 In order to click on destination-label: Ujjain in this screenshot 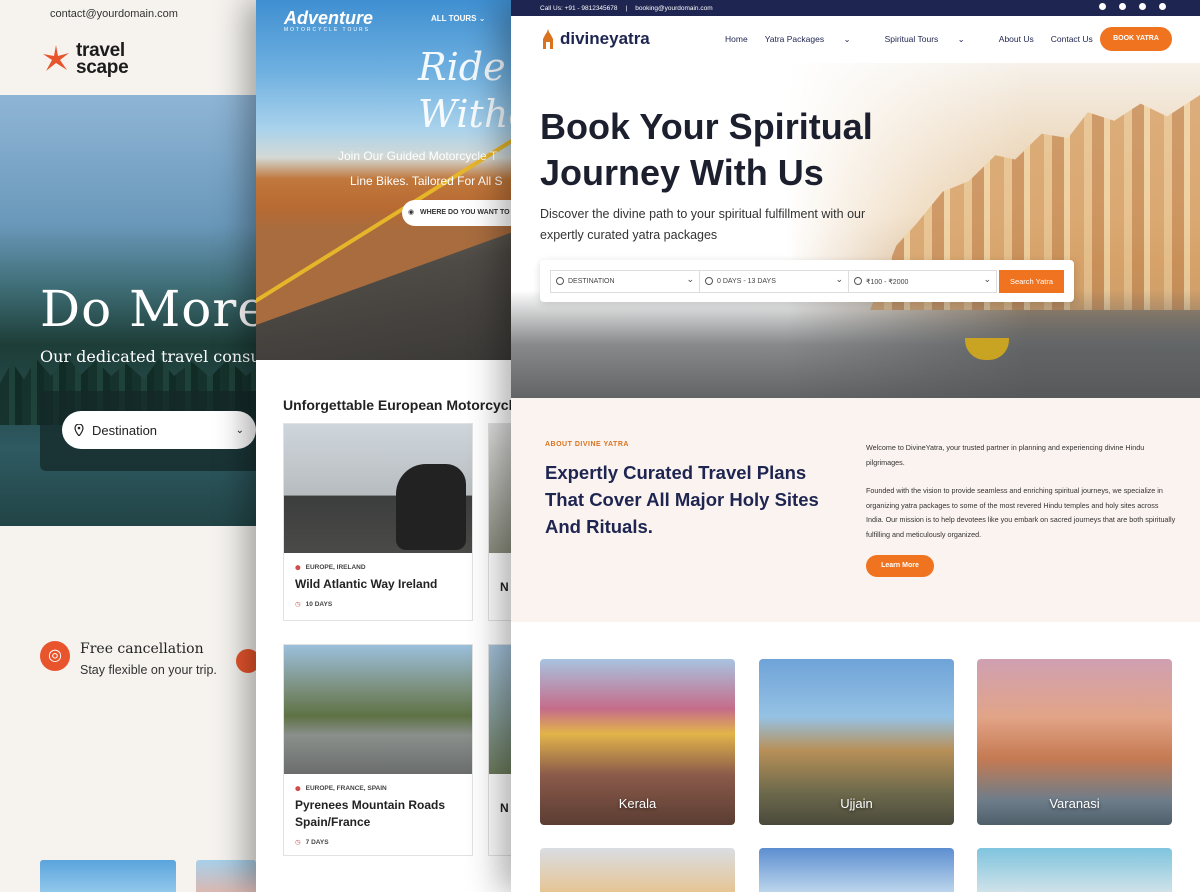, I will do `click(856, 803)`.